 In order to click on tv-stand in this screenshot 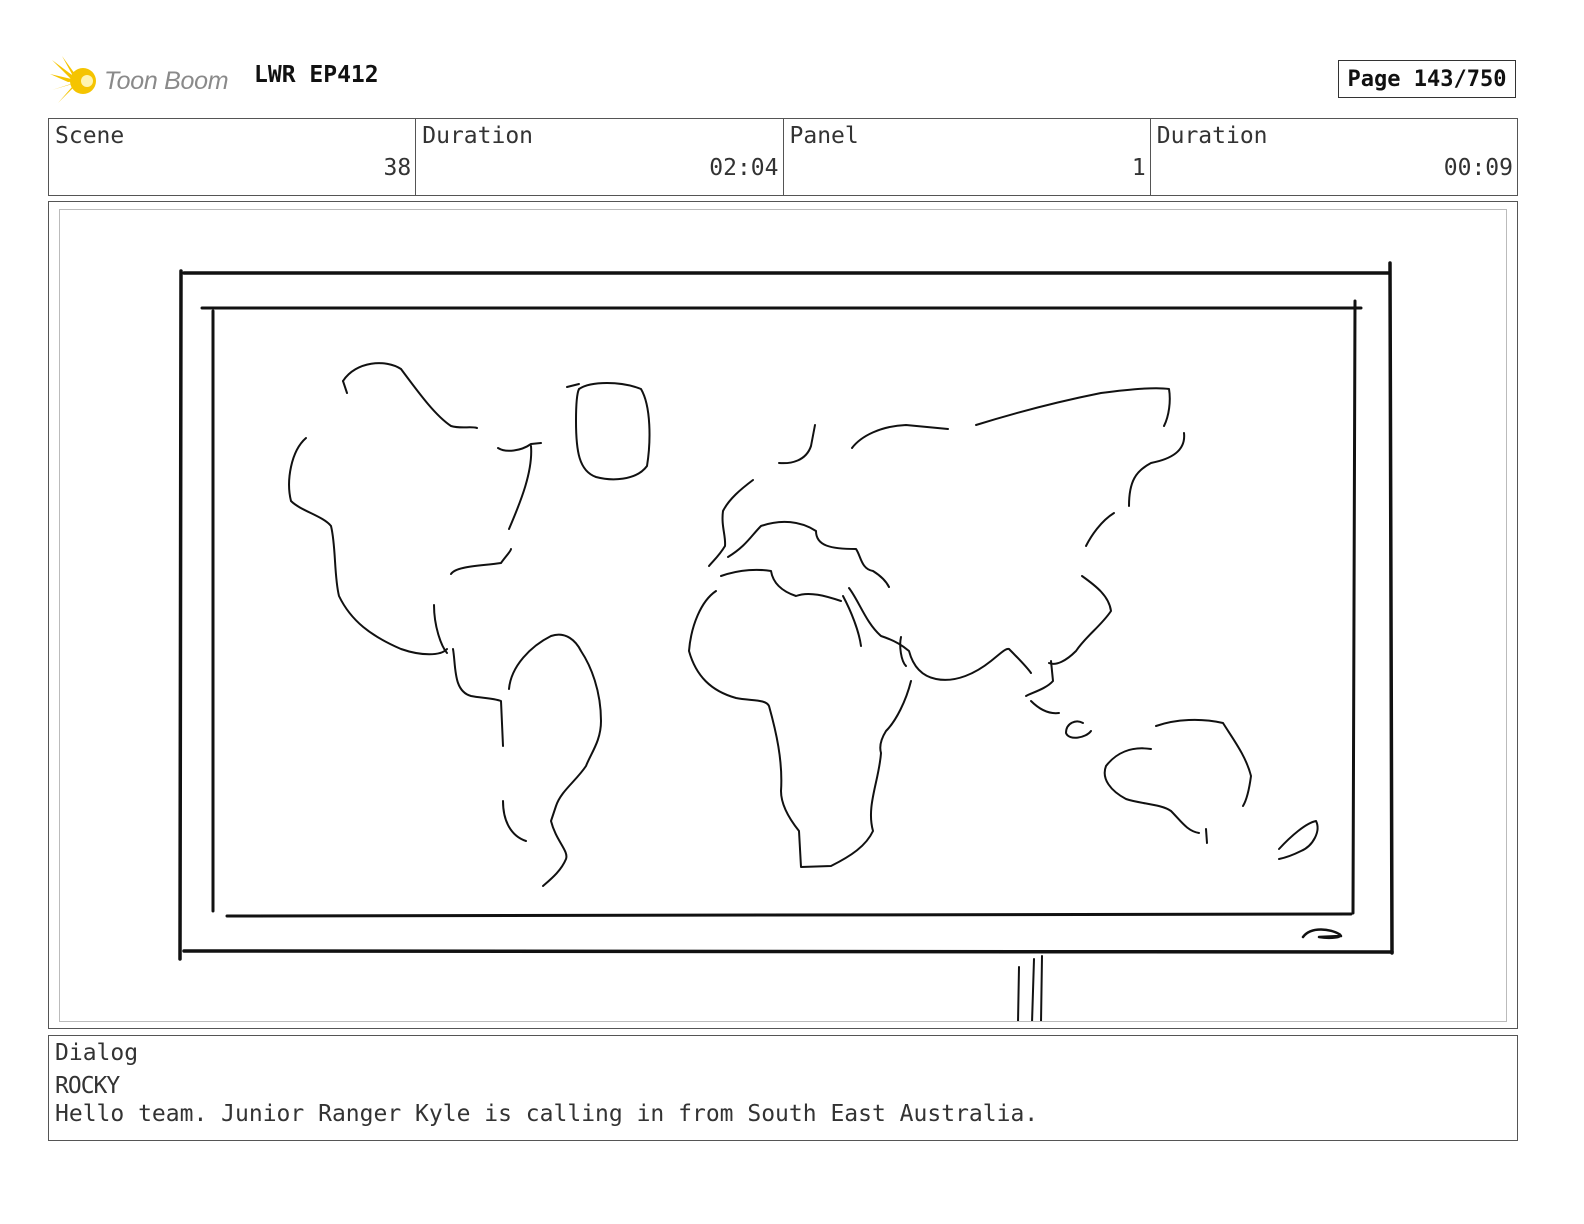, I will do `click(1030, 988)`.